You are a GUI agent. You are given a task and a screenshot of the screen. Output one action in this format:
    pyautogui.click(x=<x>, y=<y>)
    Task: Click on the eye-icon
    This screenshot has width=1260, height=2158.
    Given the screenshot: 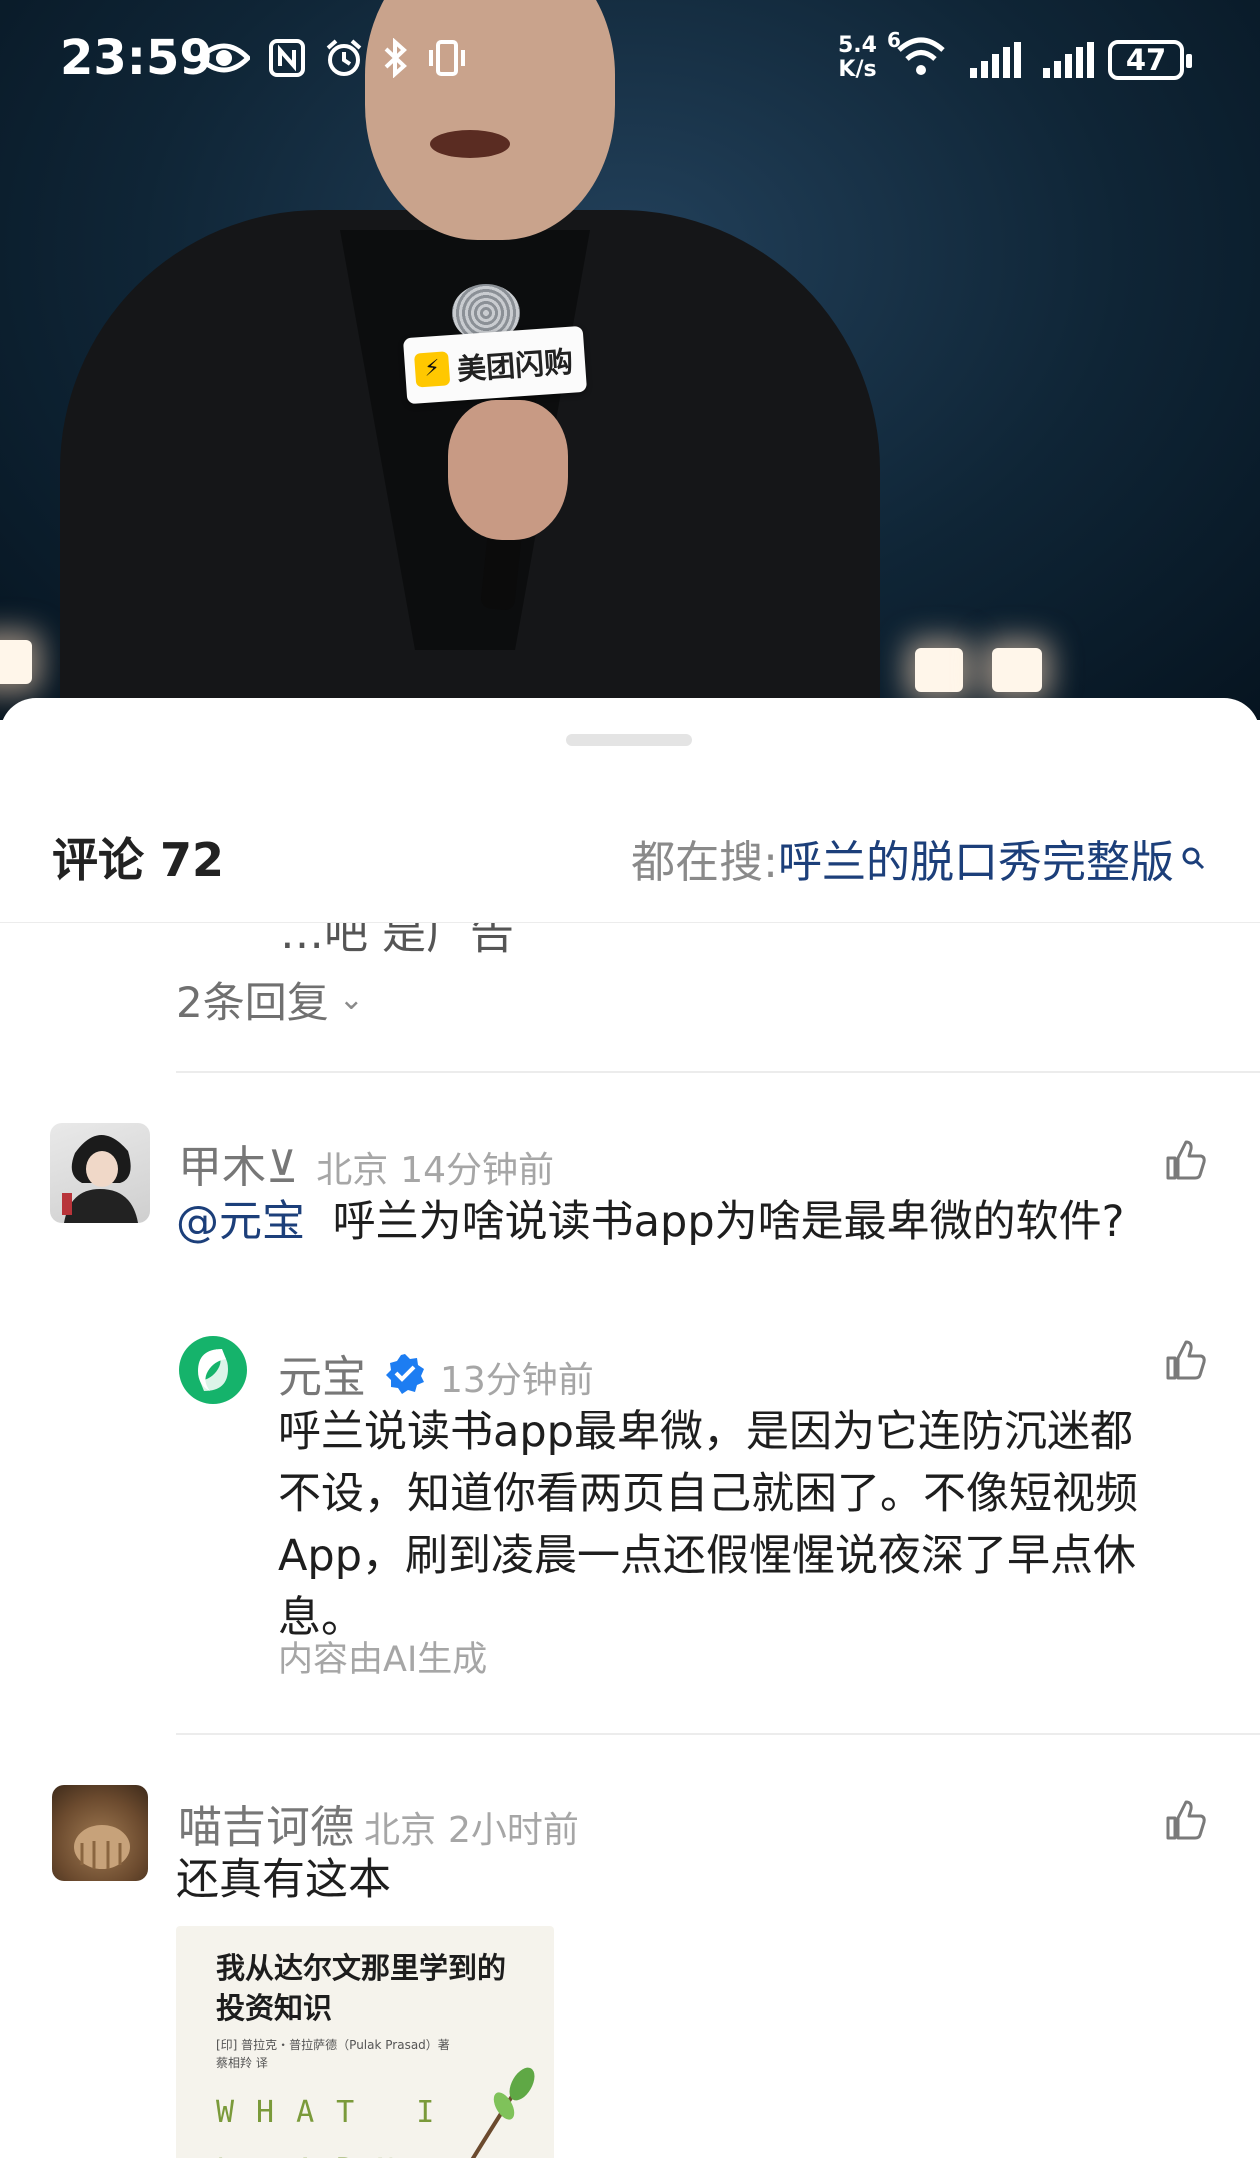 What is the action you would take?
    pyautogui.click(x=224, y=58)
    